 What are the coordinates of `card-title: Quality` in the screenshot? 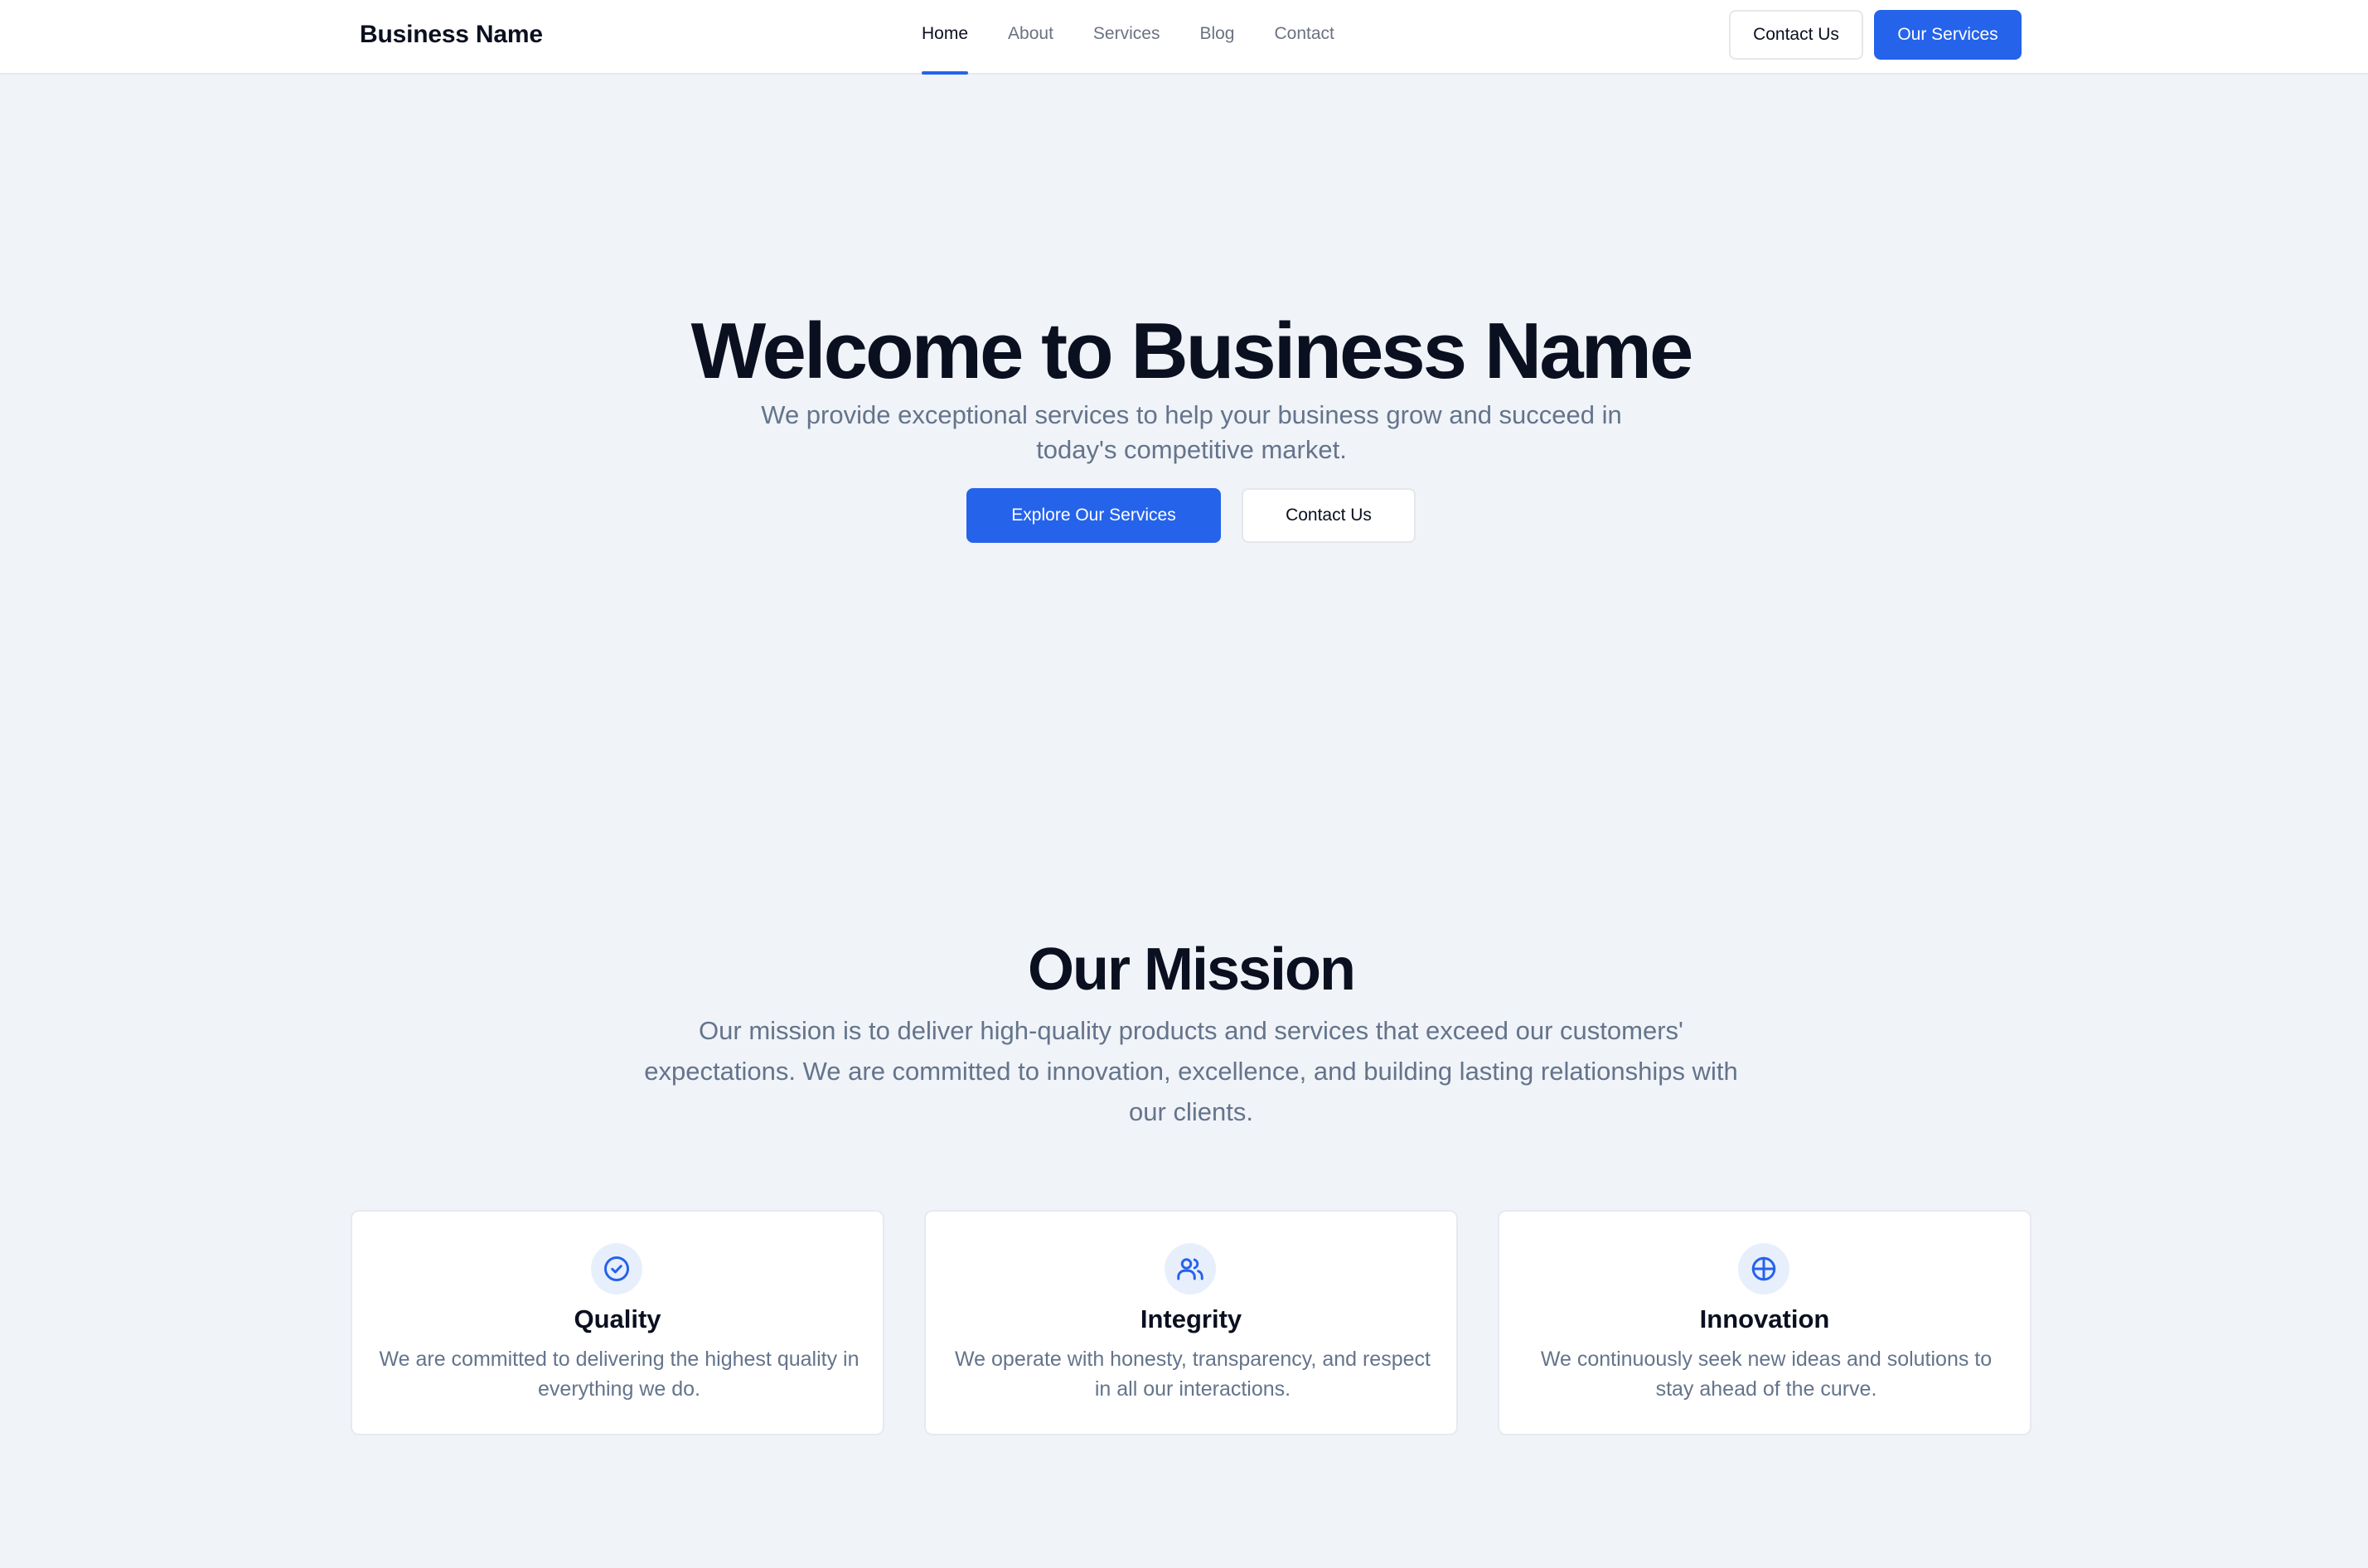 It's located at (617, 1318).